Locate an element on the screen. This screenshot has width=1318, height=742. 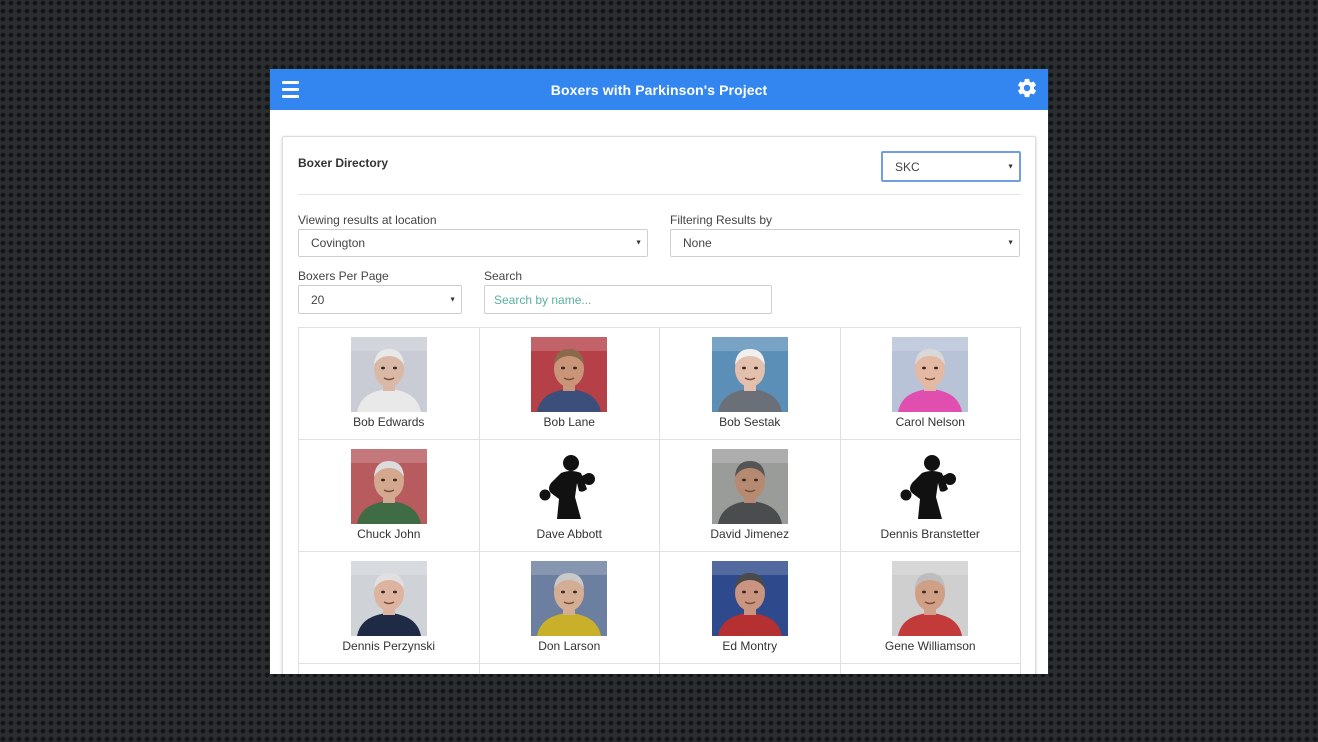
location-select-value: Covington is located at coordinates (338, 243).